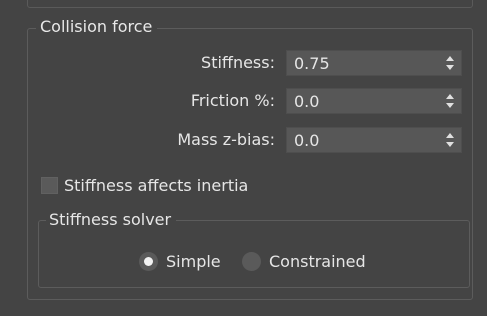 Image resolution: width=487 pixels, height=316 pixels. Describe the element at coordinates (148, 261) in the screenshot. I see `simple-radio` at that location.